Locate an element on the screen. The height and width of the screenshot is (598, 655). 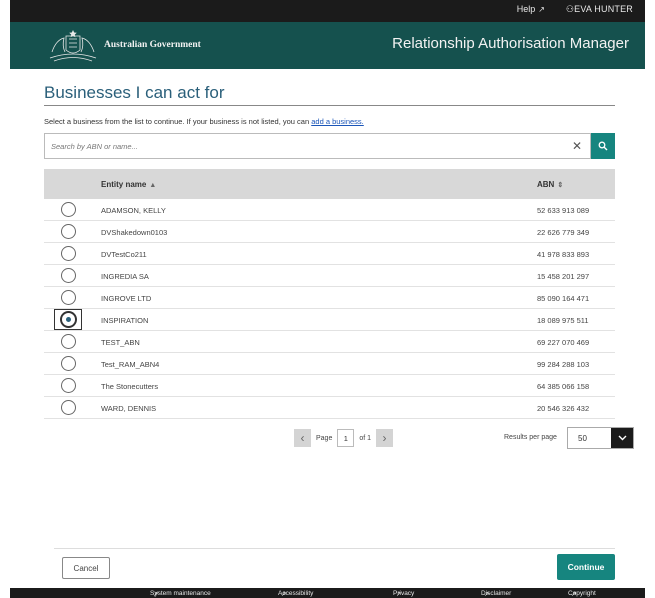
continue-button: Continue is located at coordinates (586, 567).